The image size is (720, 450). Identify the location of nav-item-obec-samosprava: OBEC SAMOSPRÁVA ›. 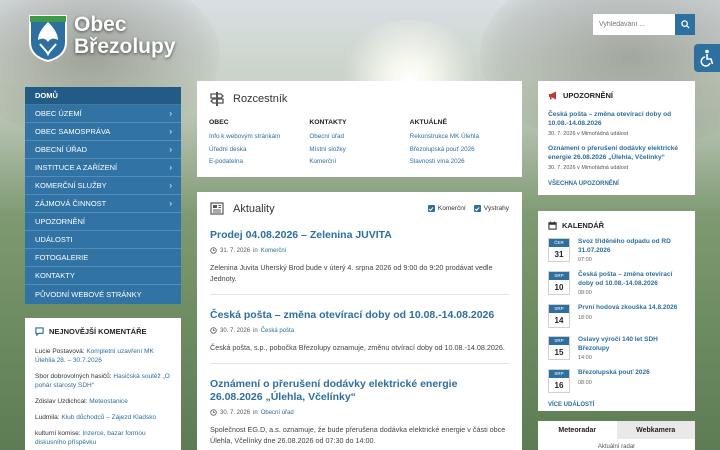
(103, 132).